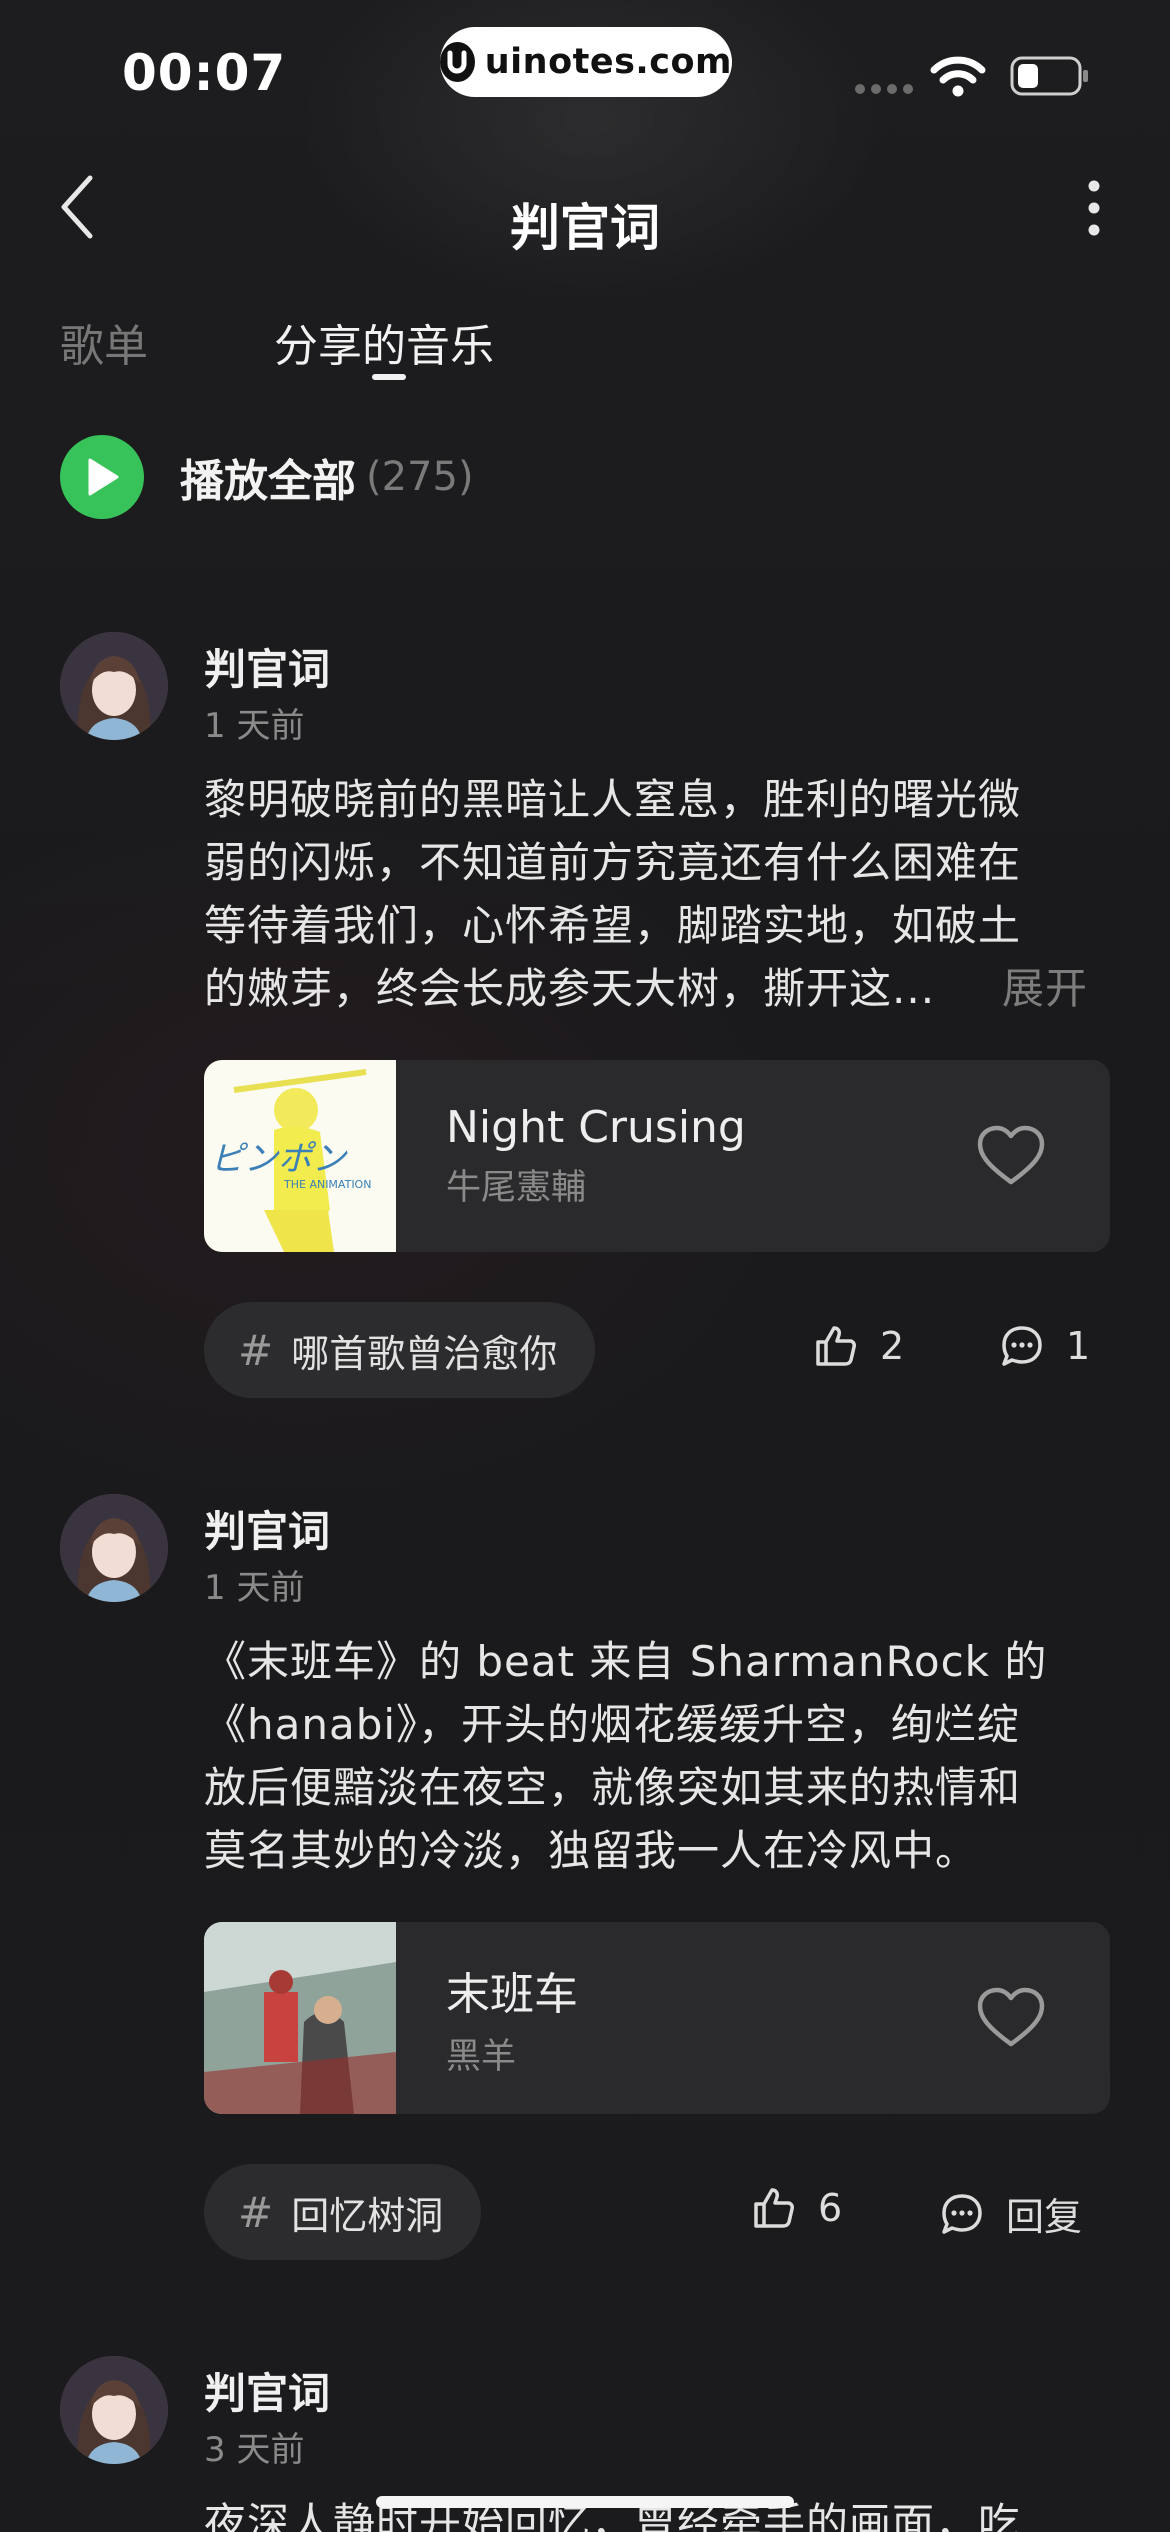 The height and width of the screenshot is (2532, 1170). Describe the element at coordinates (384, 342) in the screenshot. I see `tab-shared-music: 分享的音乐` at that location.